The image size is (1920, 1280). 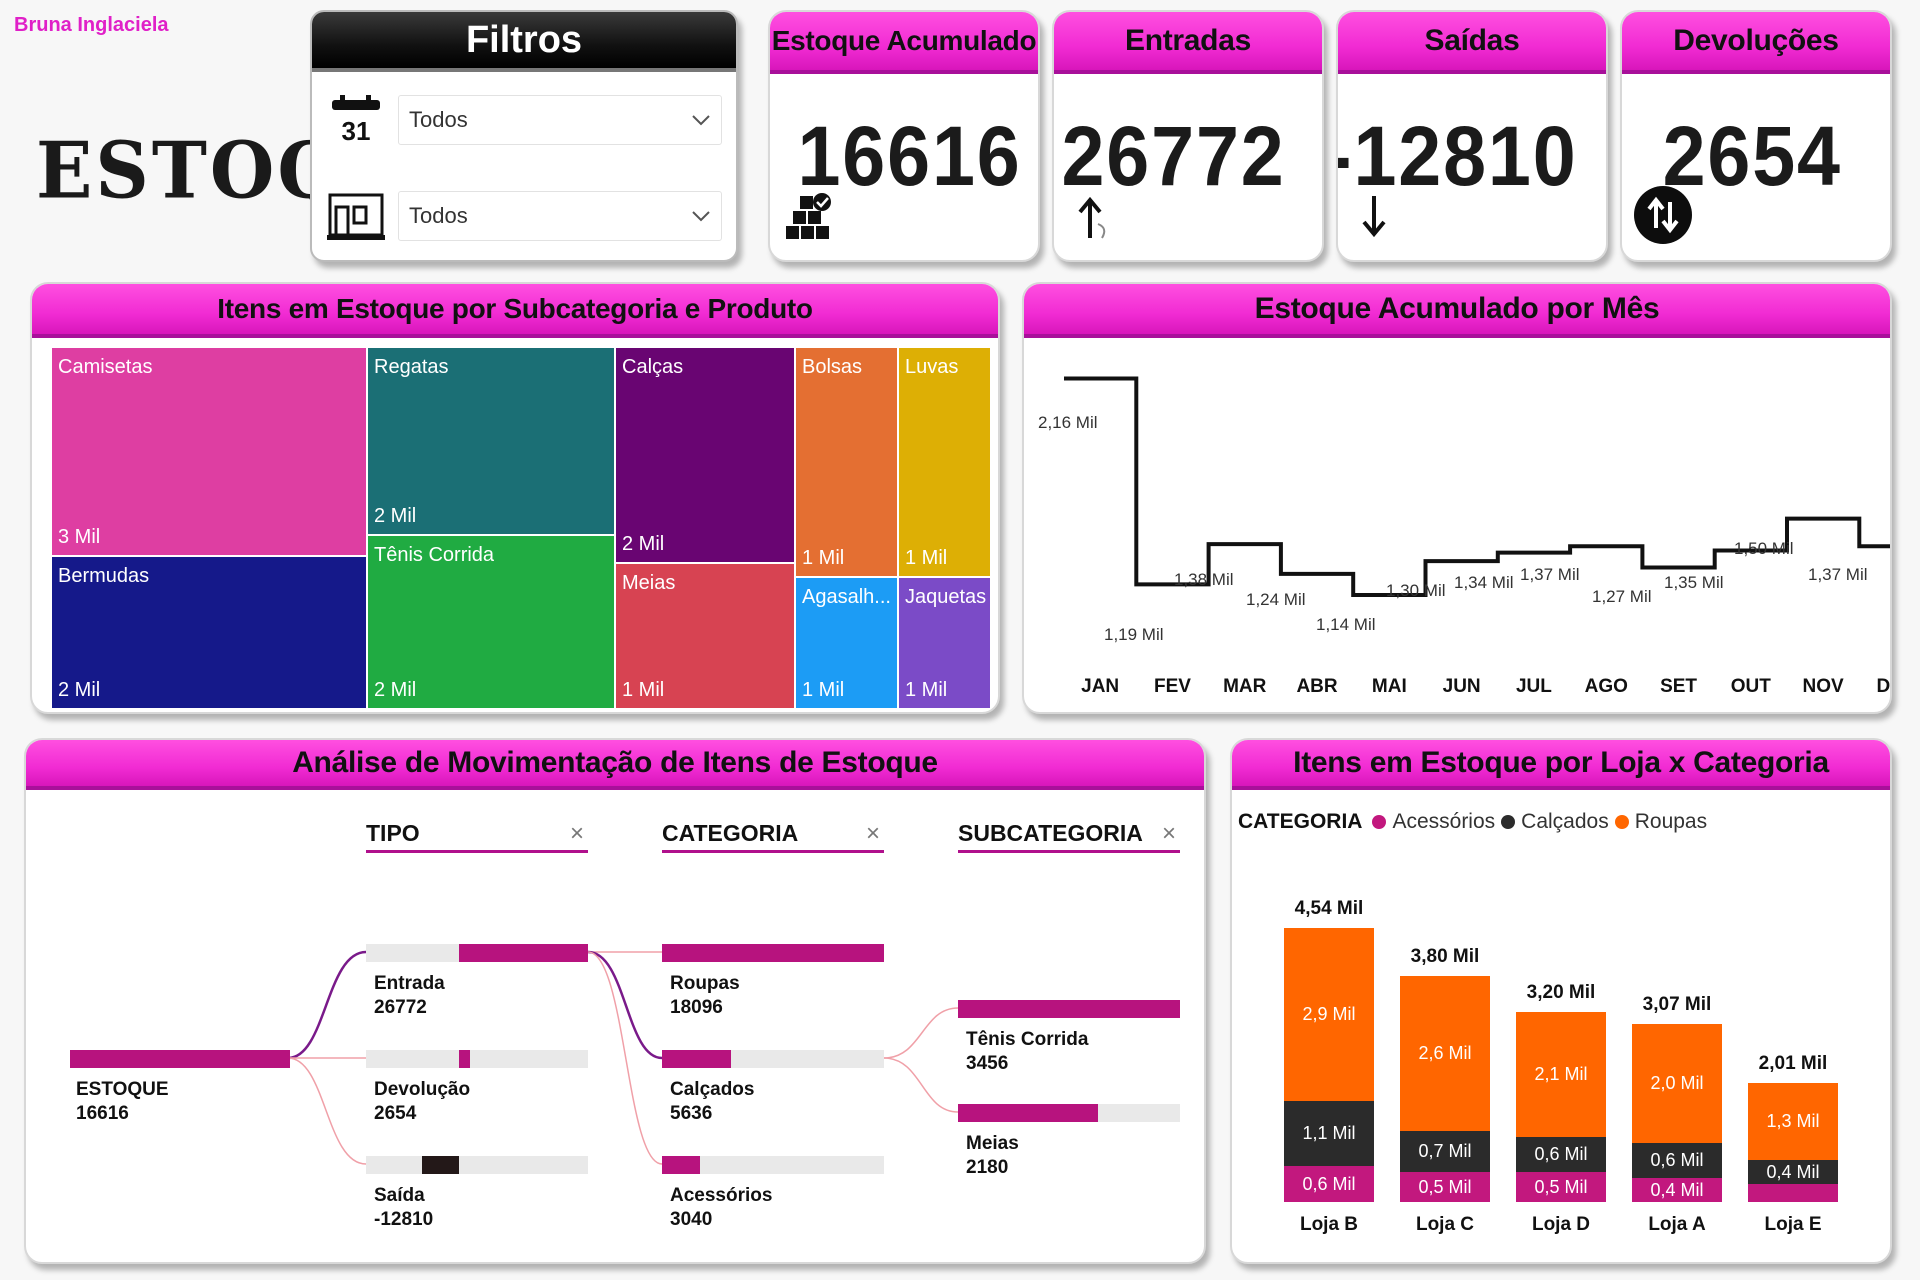 What do you see at coordinates (808, 216) in the screenshot?
I see `boxes-check-icon` at bounding box center [808, 216].